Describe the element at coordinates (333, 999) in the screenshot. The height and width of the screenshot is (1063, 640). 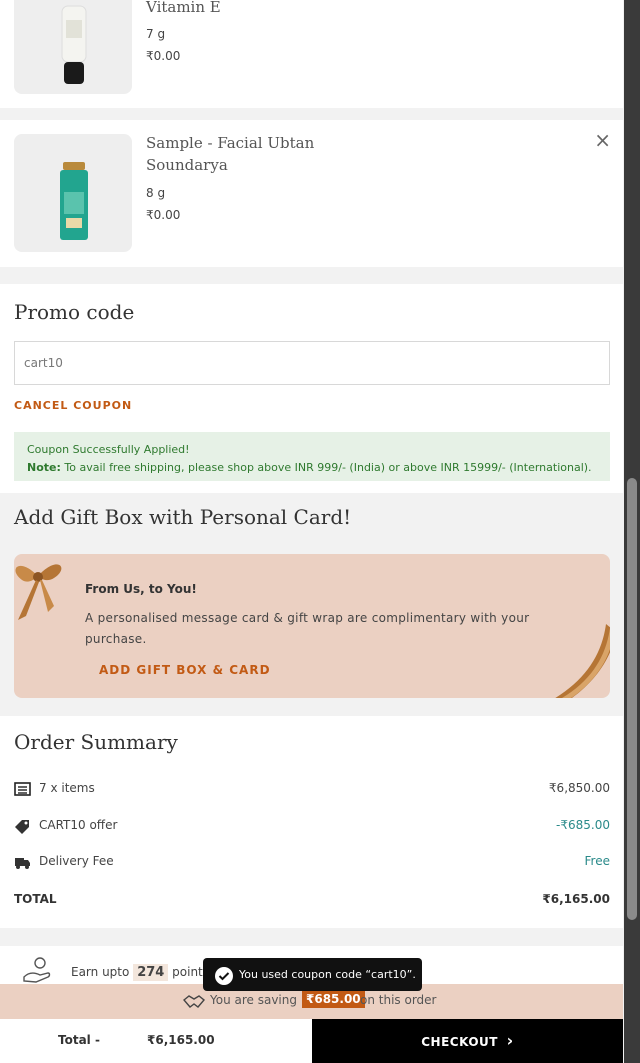
I see `saving-amount: ₹685.00` at that location.